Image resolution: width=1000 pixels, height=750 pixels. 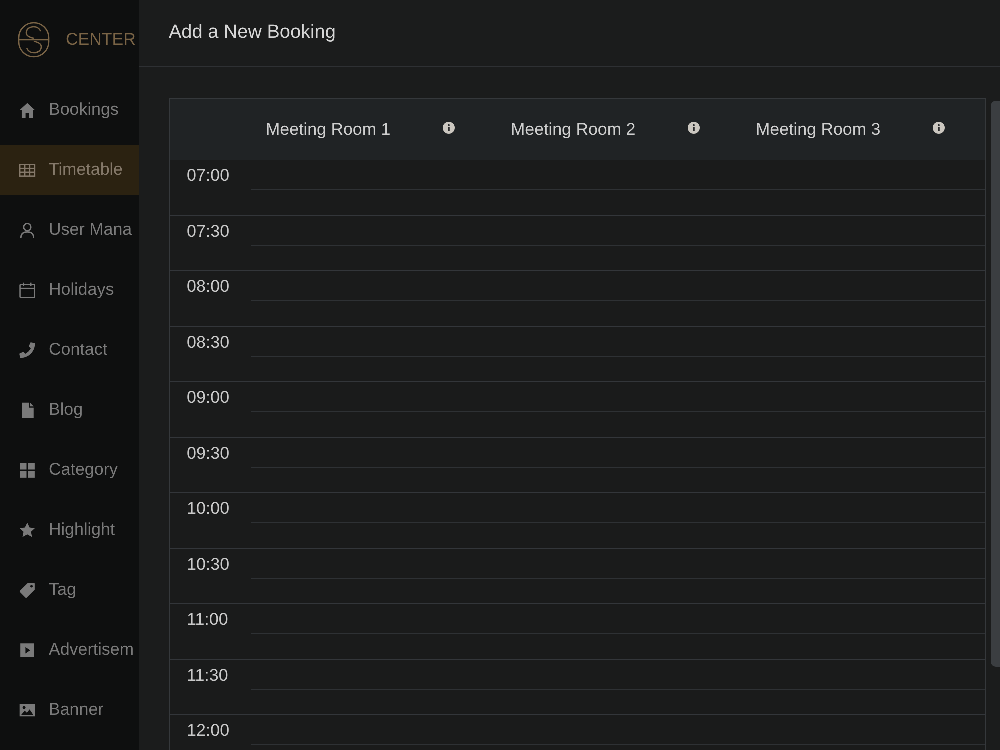 I want to click on scrollbar, so click(x=995, y=384).